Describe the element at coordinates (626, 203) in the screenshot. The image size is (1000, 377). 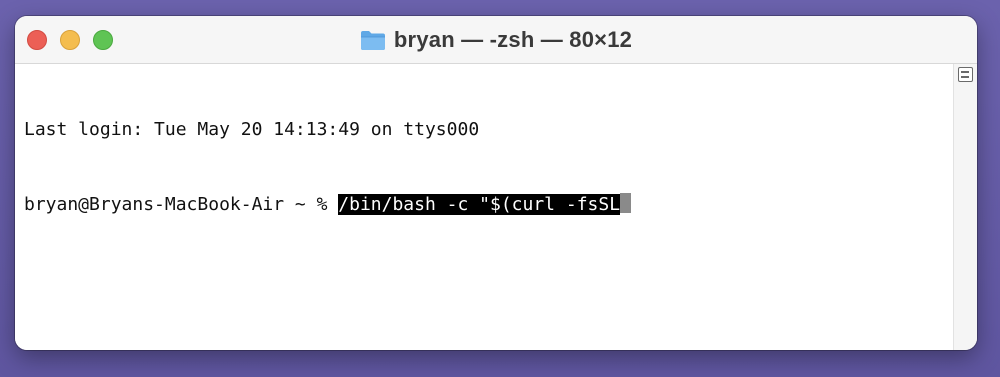
I see `text-cursor` at that location.